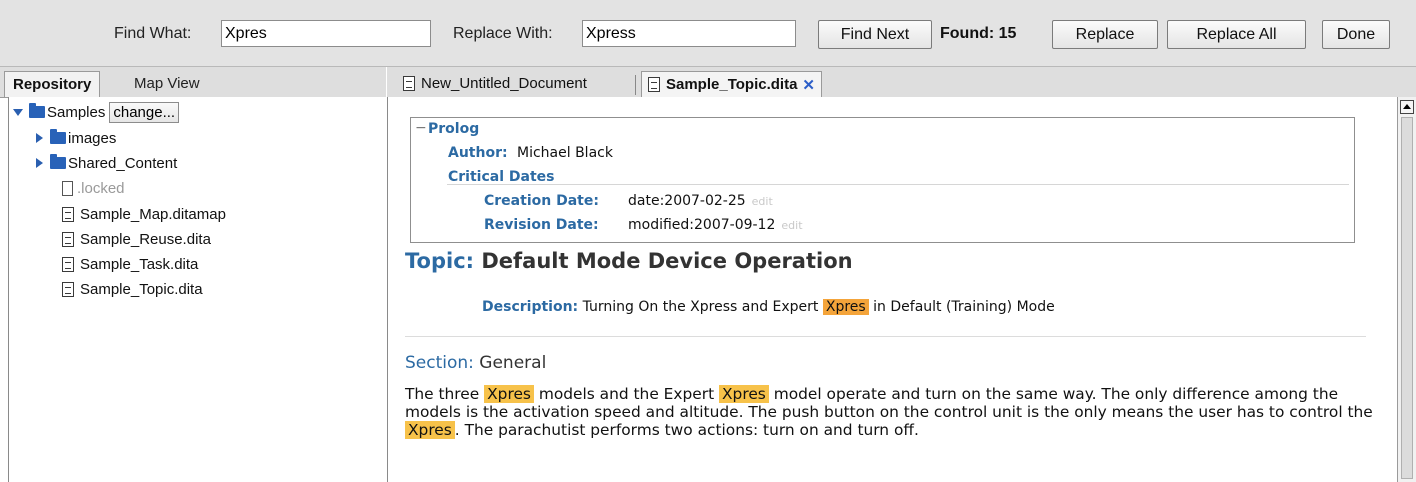 The image size is (1416, 482). Describe the element at coordinates (439, 363) in the screenshot. I see `section-label: Section:` at that location.